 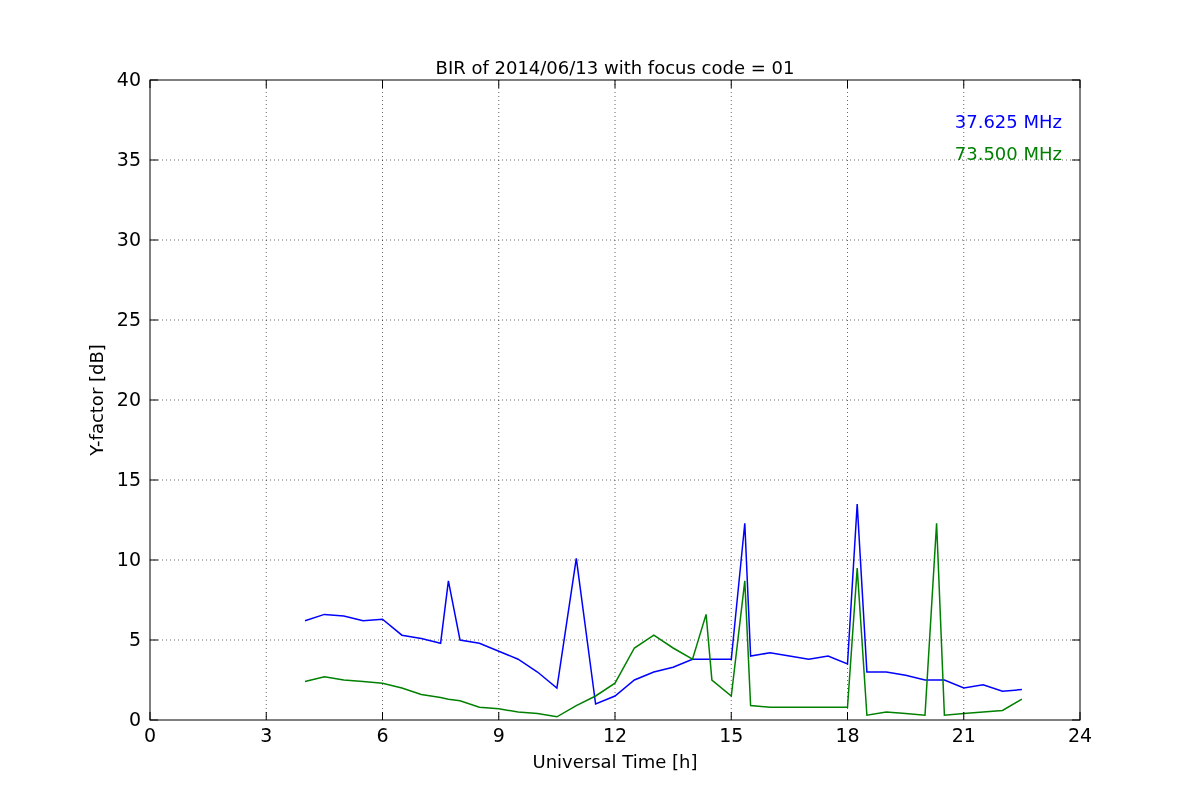 I want to click on tick-label: 5, so click(x=134, y=639).